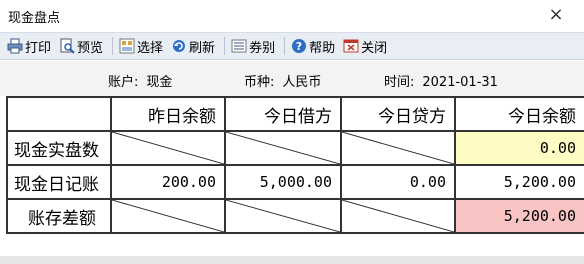  I want to click on currency-info: 币种: 人民币, so click(282, 80).